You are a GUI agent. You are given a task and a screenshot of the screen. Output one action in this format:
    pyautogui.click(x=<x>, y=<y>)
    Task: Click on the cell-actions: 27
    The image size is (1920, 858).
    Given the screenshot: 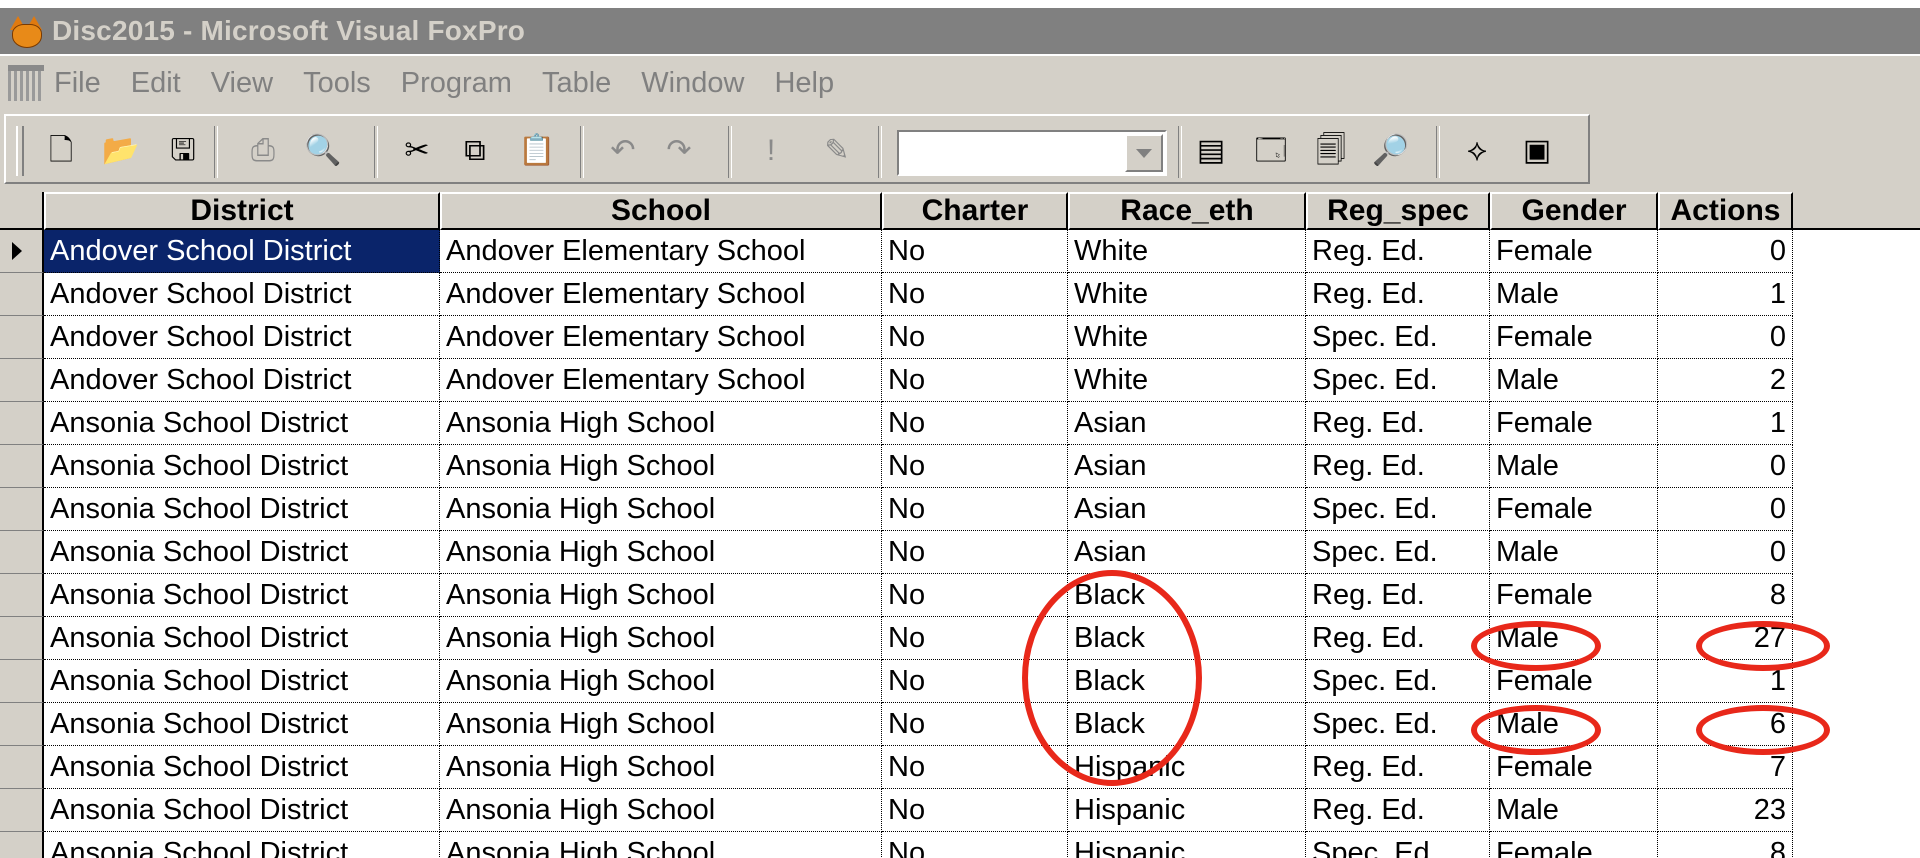 What is the action you would take?
    pyautogui.click(x=1725, y=638)
    